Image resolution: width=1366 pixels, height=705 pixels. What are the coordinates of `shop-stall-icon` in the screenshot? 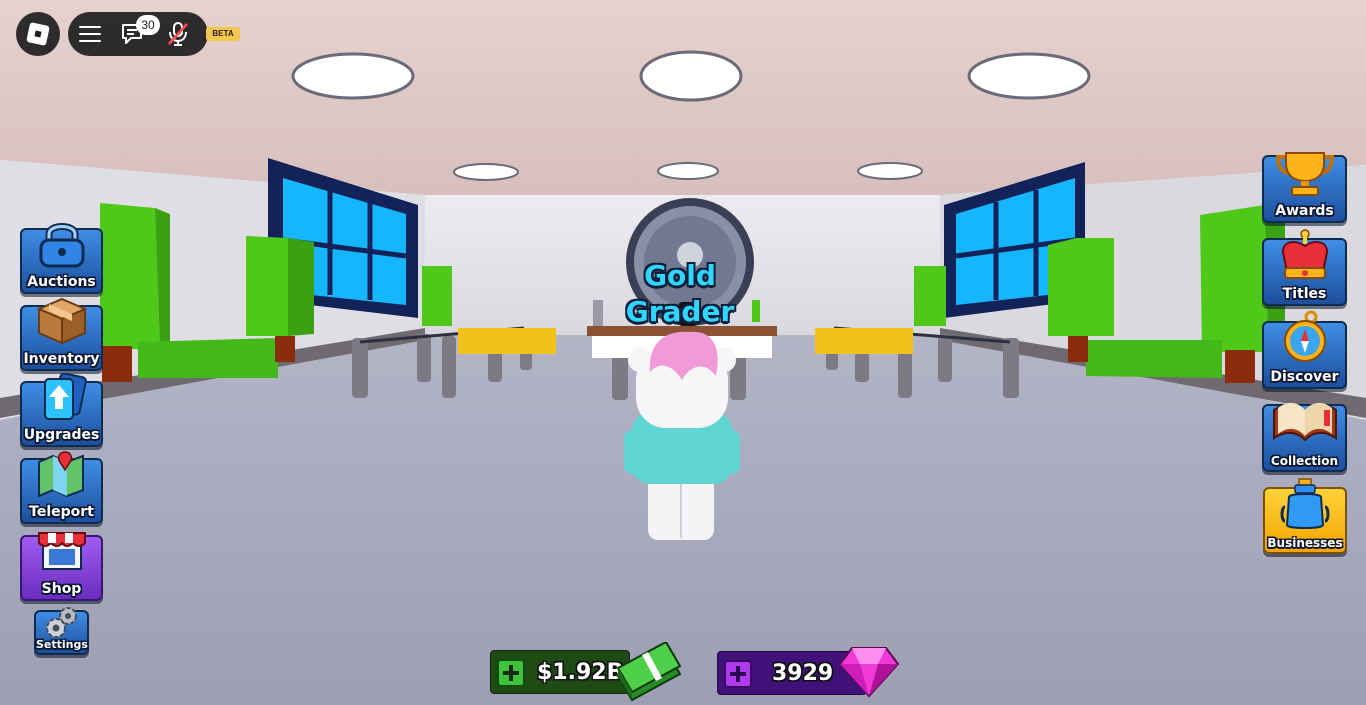 It's located at (61, 551).